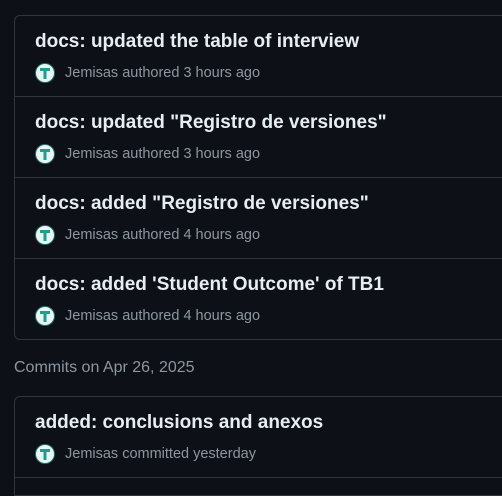 The image size is (502, 496). Describe the element at coordinates (179, 423) in the screenshot. I see `commit-title-link: added: conclusions and anexos` at that location.